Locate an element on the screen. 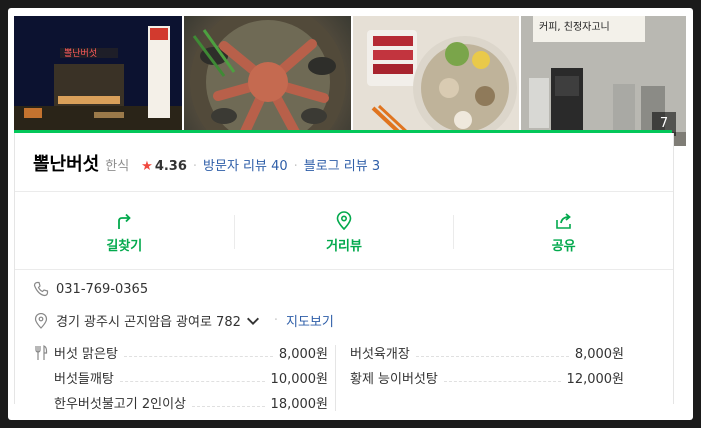  directions-label: 길찾기 is located at coordinates (124, 246).